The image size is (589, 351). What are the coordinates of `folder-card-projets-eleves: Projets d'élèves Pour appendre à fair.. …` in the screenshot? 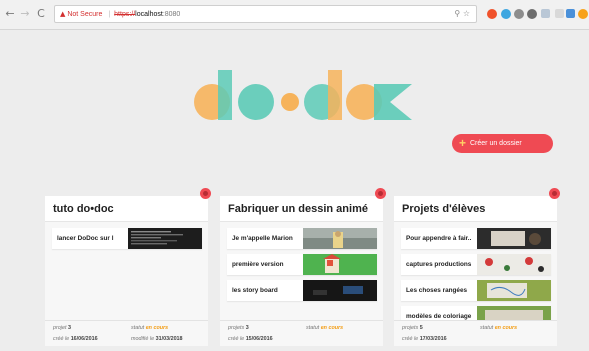 It's located at (477, 267).